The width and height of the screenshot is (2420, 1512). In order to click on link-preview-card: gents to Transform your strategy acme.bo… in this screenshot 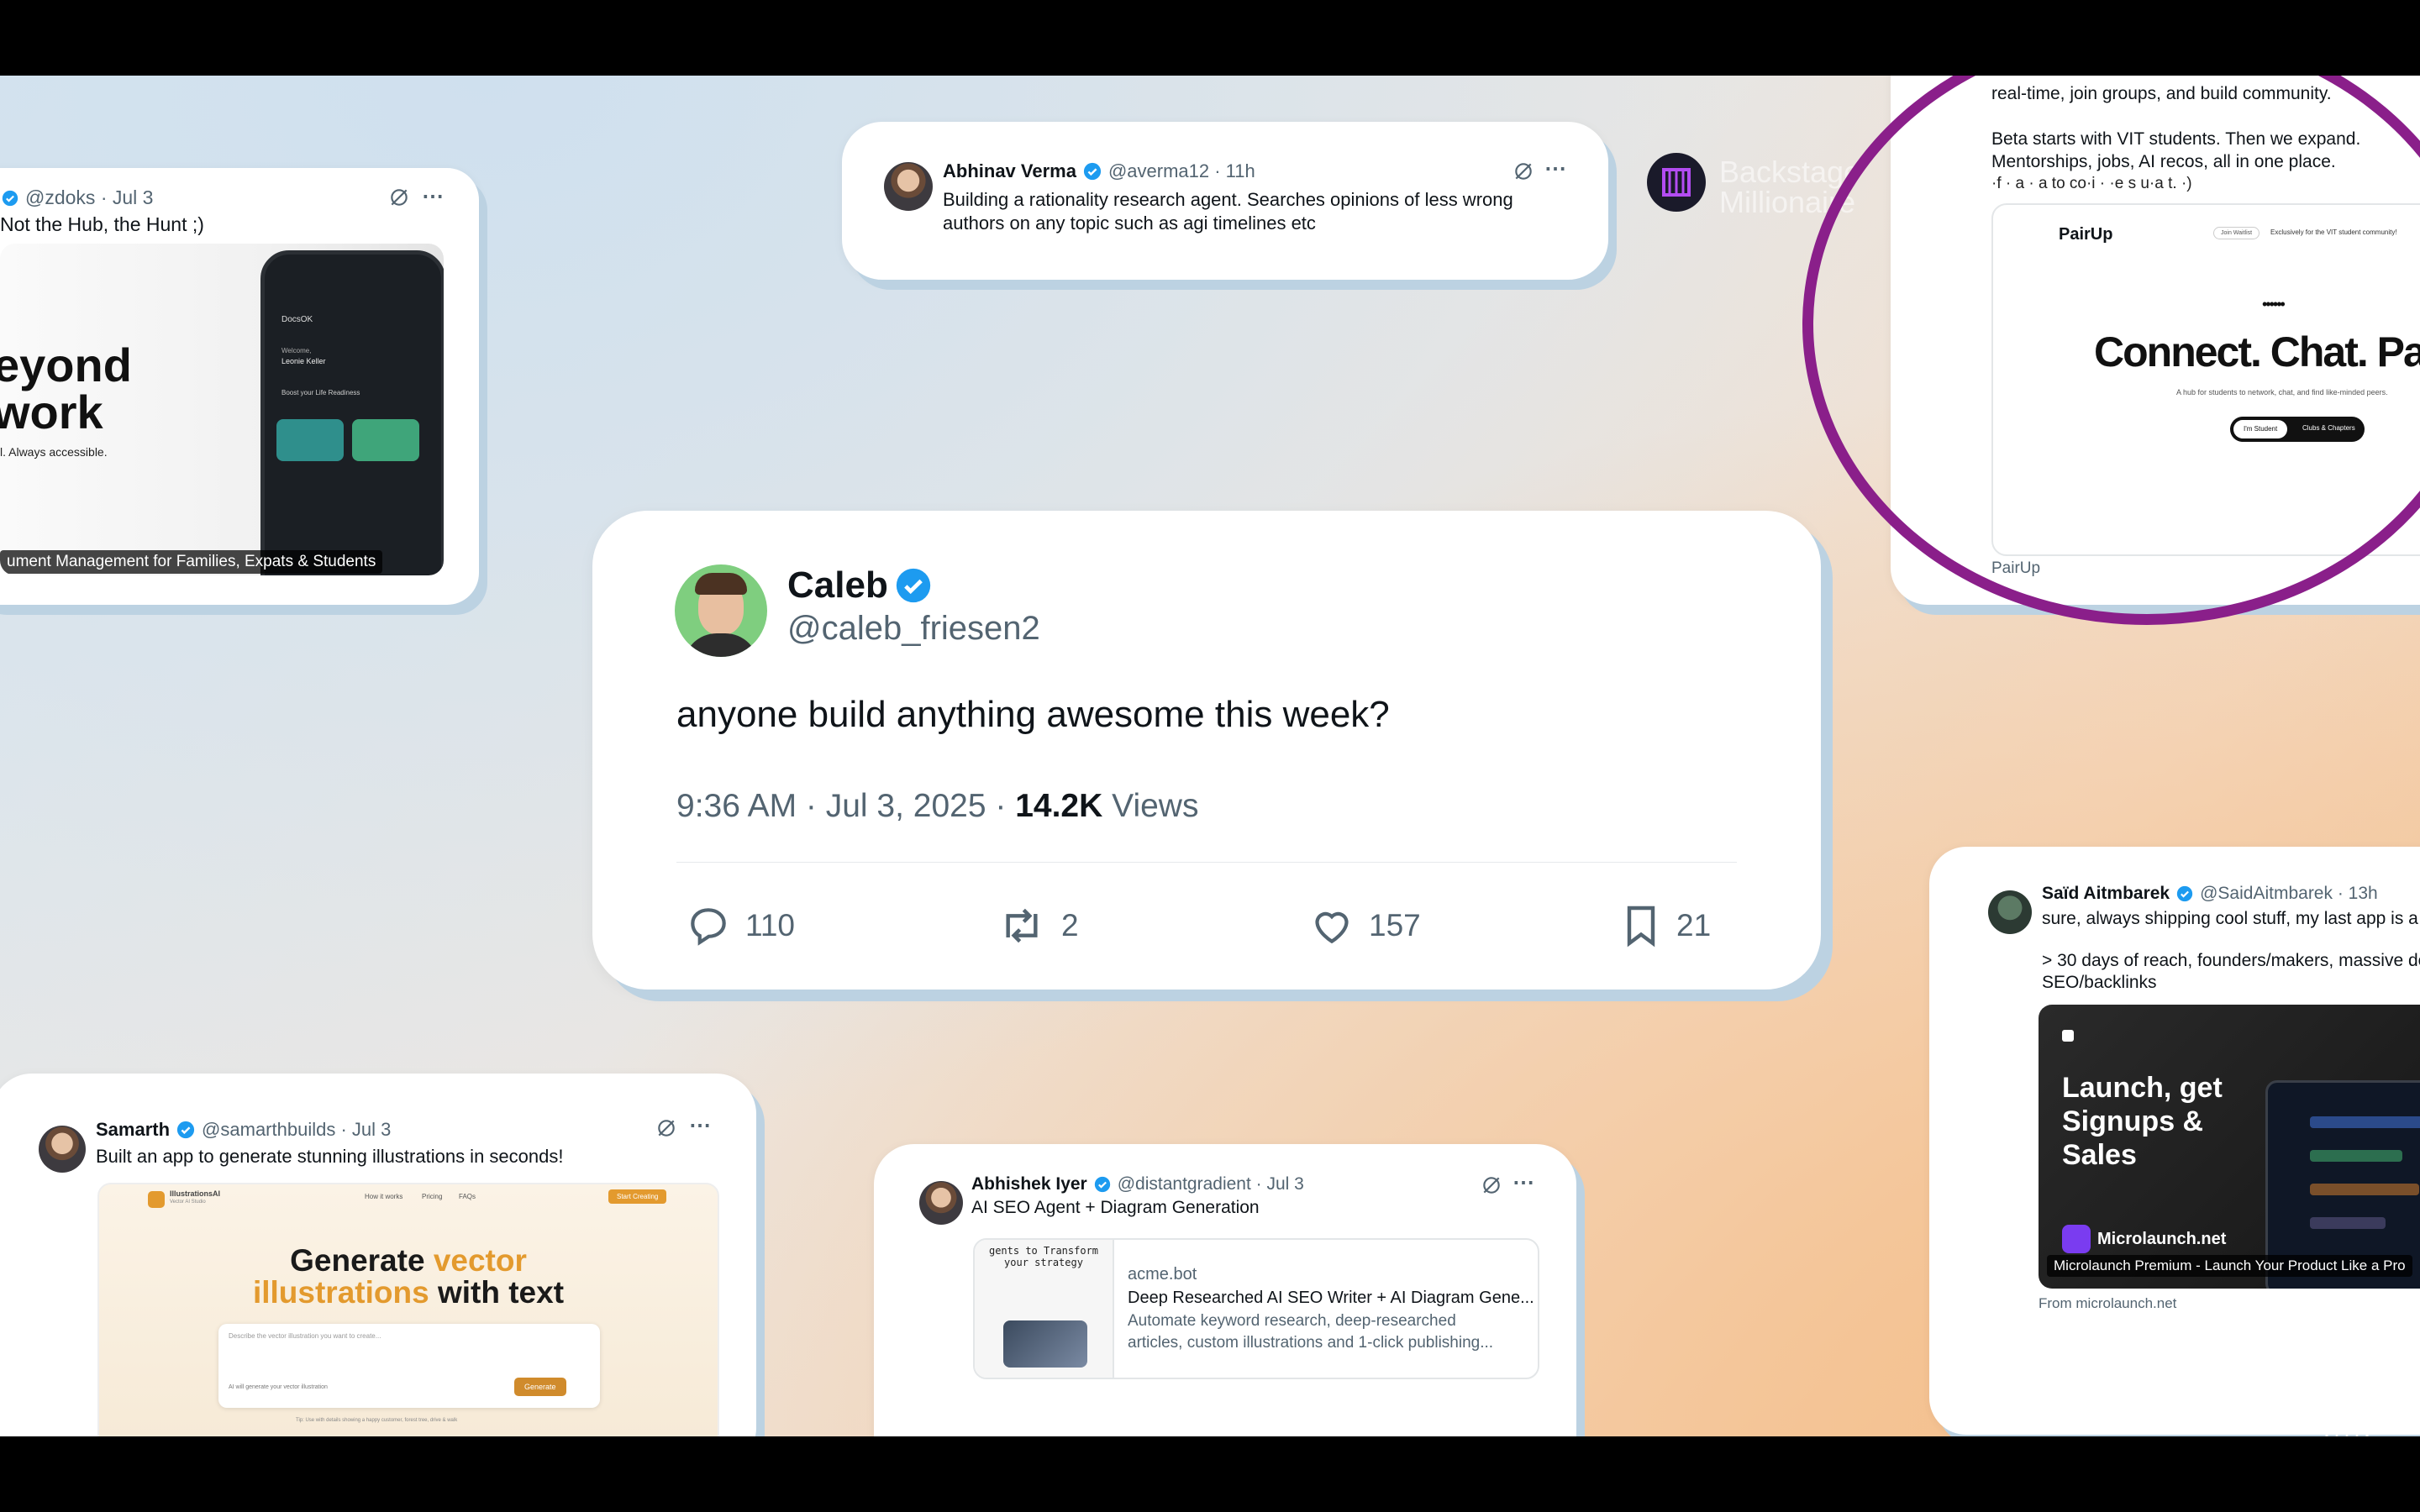, I will do `click(1256, 1308)`.